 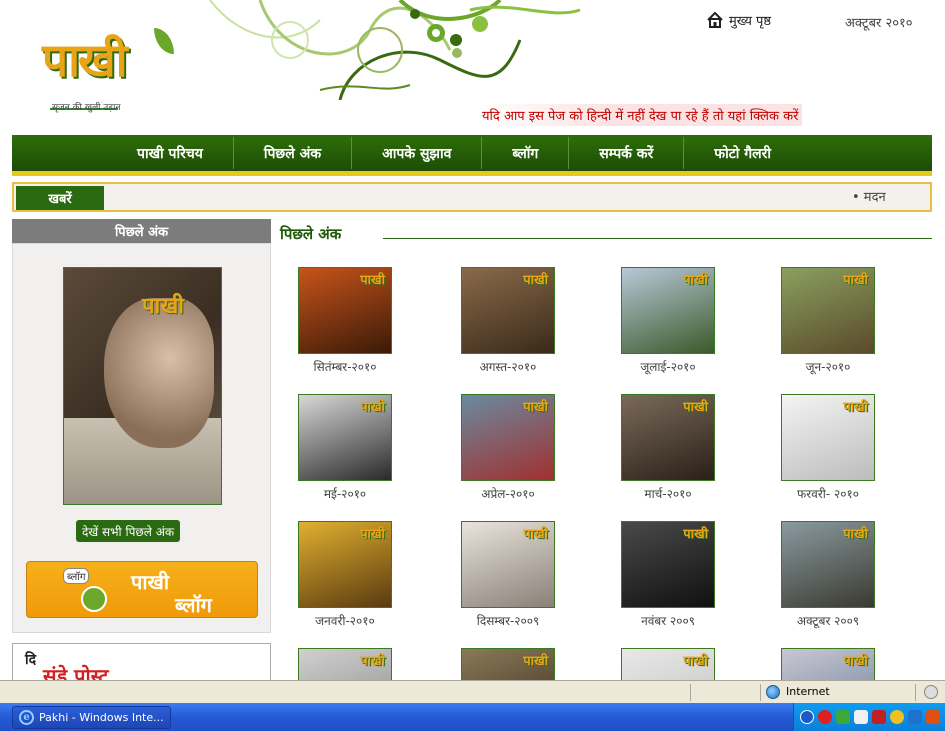 What do you see at coordinates (141, 231) in the screenshot?
I see `sidebar-heading: पिछले अंक` at bounding box center [141, 231].